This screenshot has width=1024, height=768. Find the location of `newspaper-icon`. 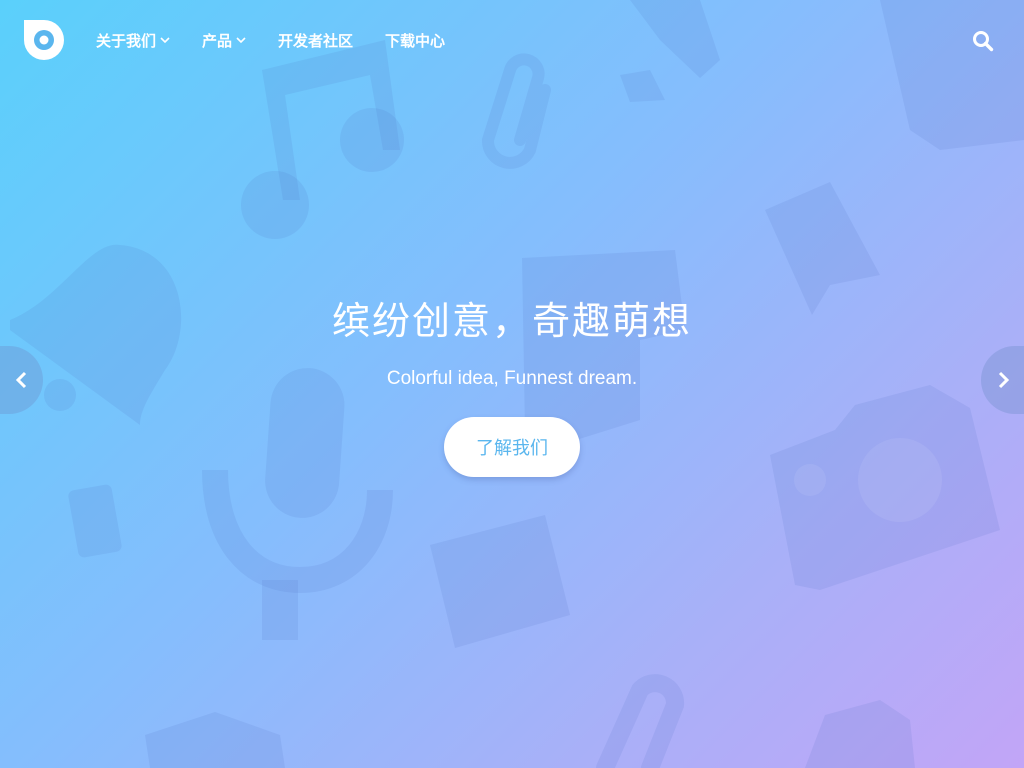

newspaper-icon is located at coordinates (500, 581).